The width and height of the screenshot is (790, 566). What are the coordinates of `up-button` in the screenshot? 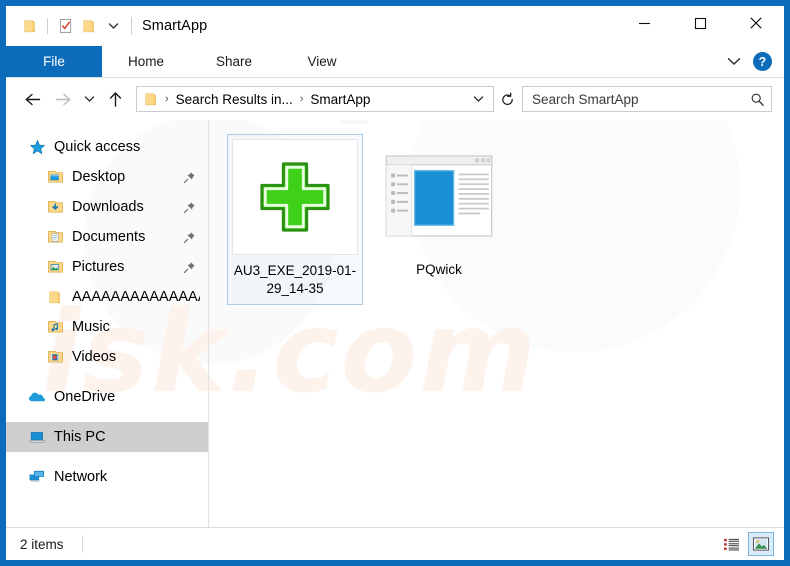 It's located at (115, 99).